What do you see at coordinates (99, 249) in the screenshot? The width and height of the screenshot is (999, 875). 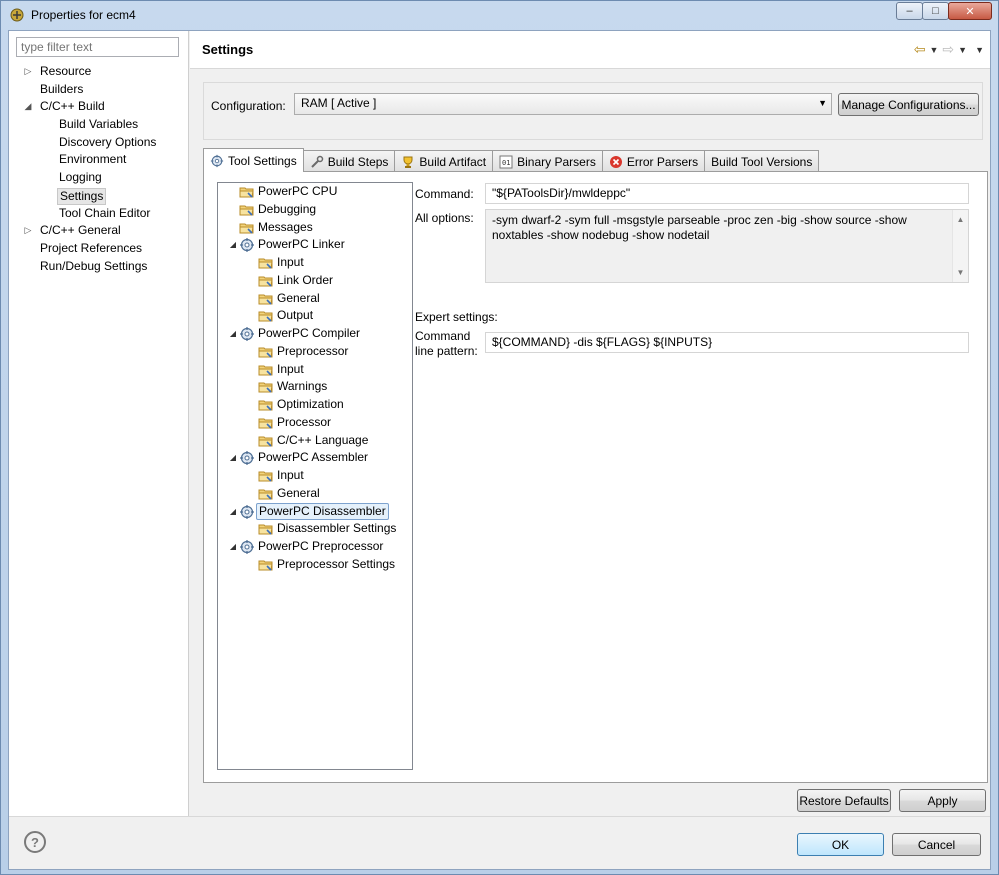 I see `tree-item-project-references: Project References` at bounding box center [99, 249].